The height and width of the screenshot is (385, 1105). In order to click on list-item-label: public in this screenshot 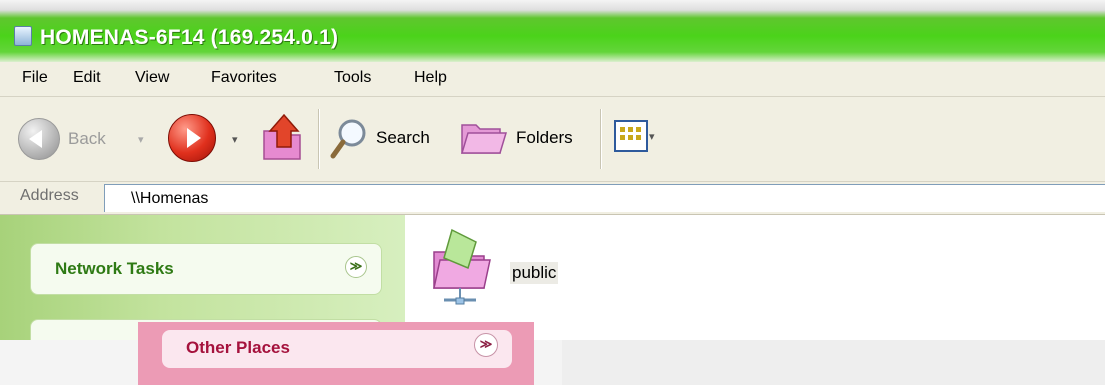, I will do `click(534, 273)`.